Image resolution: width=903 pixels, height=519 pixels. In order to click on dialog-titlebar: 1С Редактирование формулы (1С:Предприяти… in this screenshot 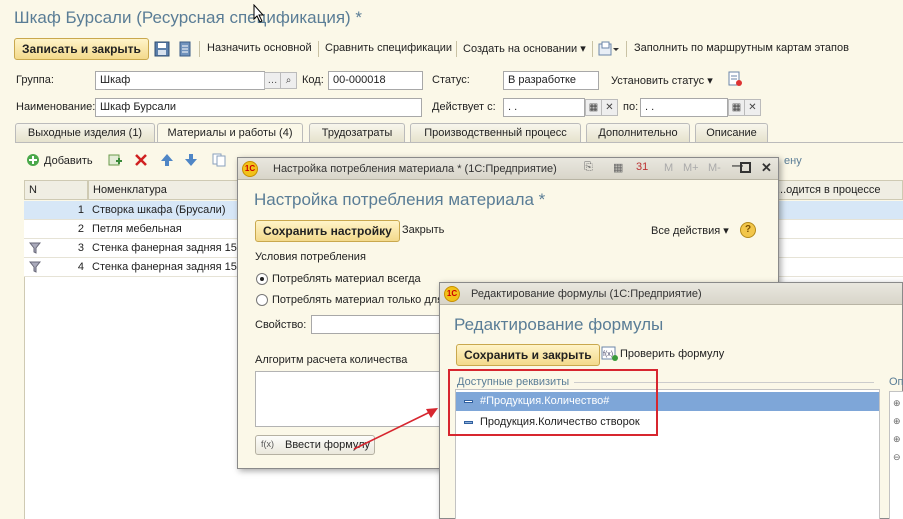, I will do `click(671, 294)`.